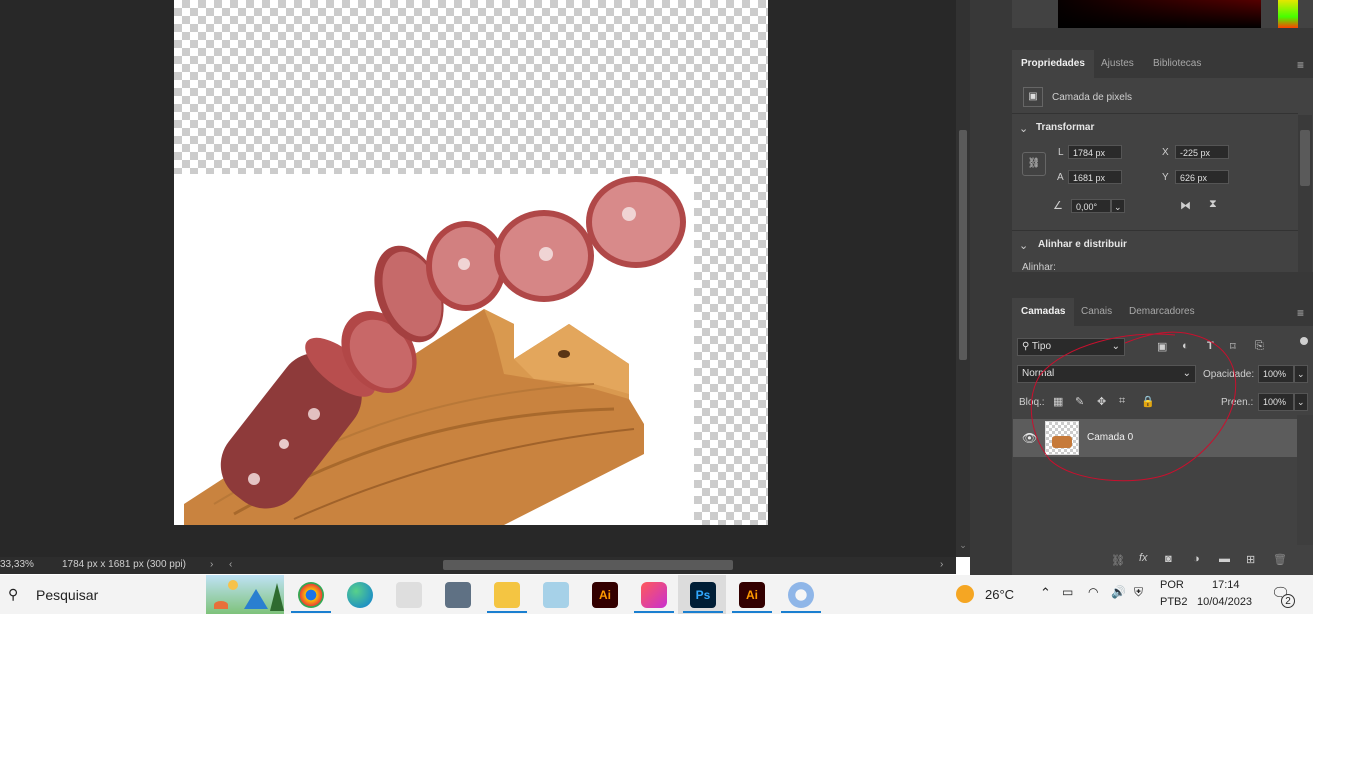 The height and width of the screenshot is (768, 1366). I want to click on hue-slider, so click(1288, 14).